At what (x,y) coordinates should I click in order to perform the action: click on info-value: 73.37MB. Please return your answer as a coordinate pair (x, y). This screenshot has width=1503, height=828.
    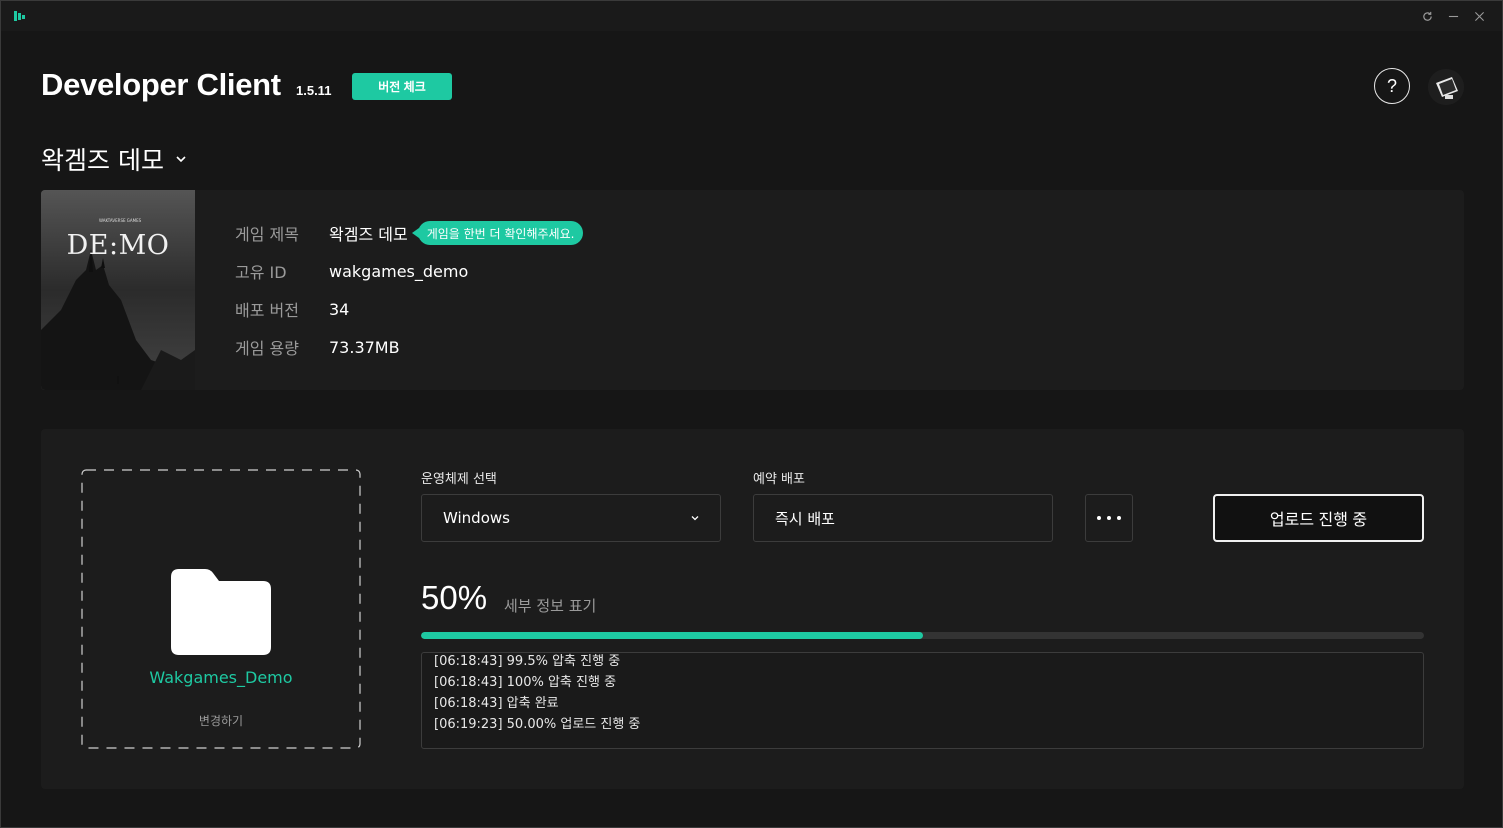
    Looking at the image, I should click on (364, 347).